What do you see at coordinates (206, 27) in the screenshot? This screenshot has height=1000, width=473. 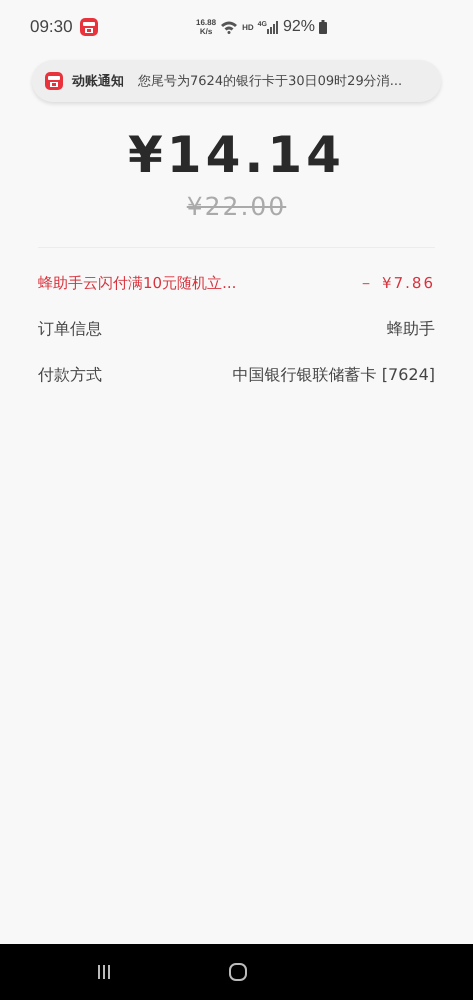 I see `network-speed: 16.88 K/s` at bounding box center [206, 27].